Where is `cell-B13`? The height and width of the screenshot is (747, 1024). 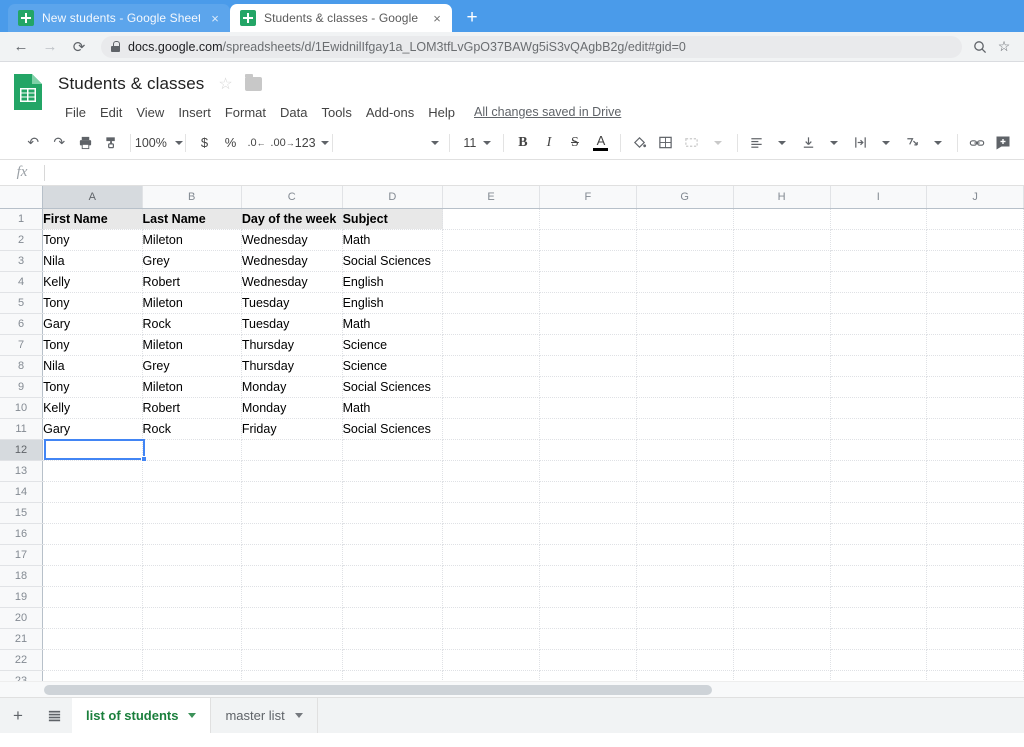
cell-B13 is located at coordinates (192, 471).